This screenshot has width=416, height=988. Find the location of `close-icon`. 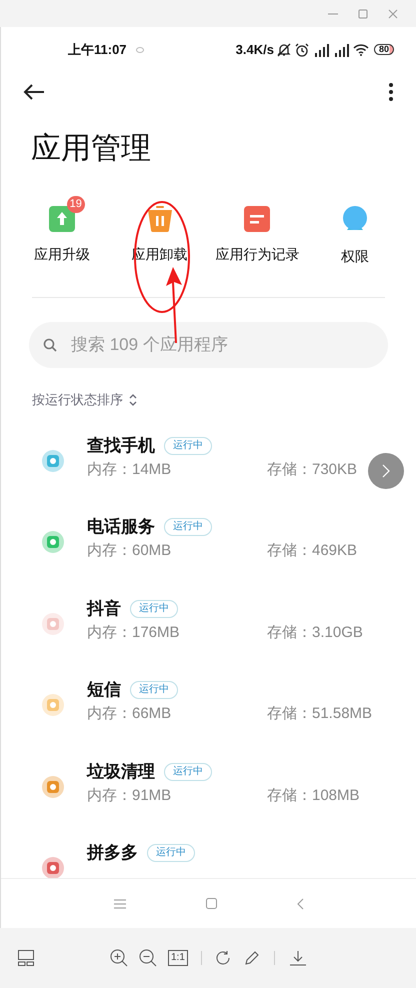

close-icon is located at coordinates (393, 13).